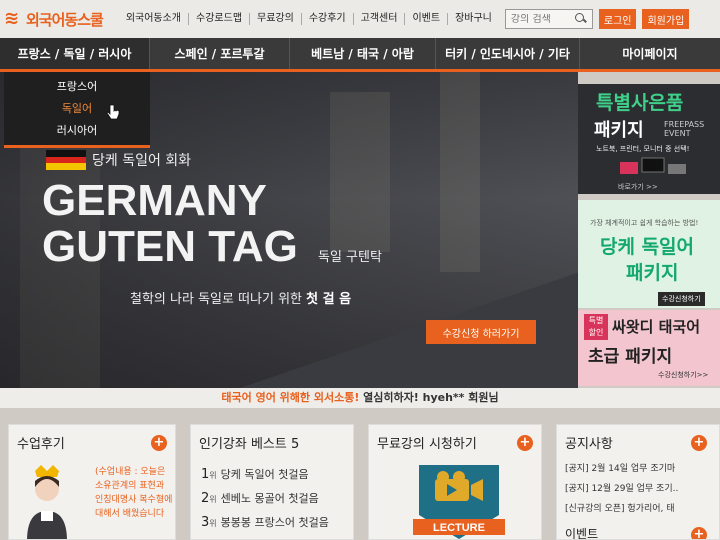 This screenshot has height=540, width=720. I want to click on best-courses-title: 인기강좌 베스트 5, so click(249, 444).